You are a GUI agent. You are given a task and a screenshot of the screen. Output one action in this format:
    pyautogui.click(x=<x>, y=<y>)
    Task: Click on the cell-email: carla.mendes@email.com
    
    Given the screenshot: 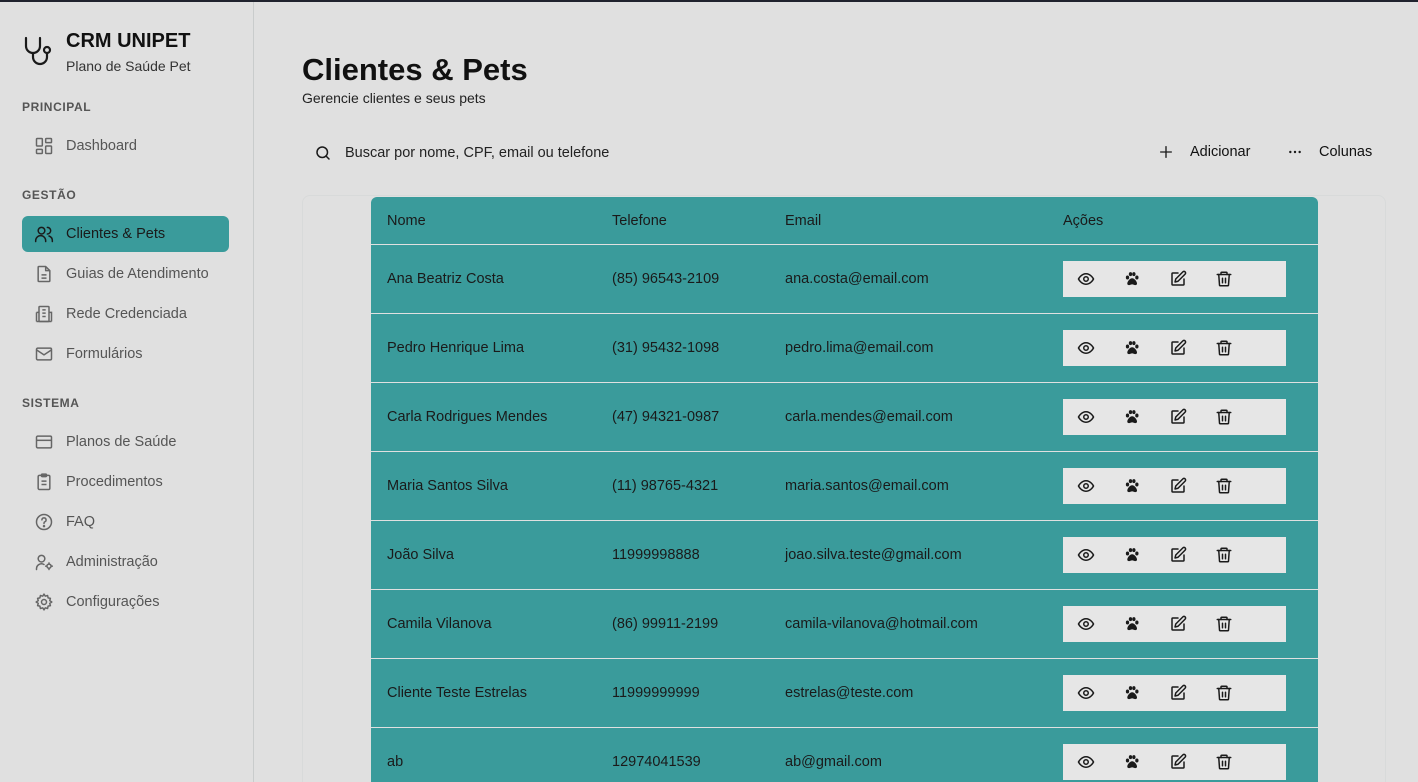 What is the action you would take?
    pyautogui.click(x=869, y=417)
    